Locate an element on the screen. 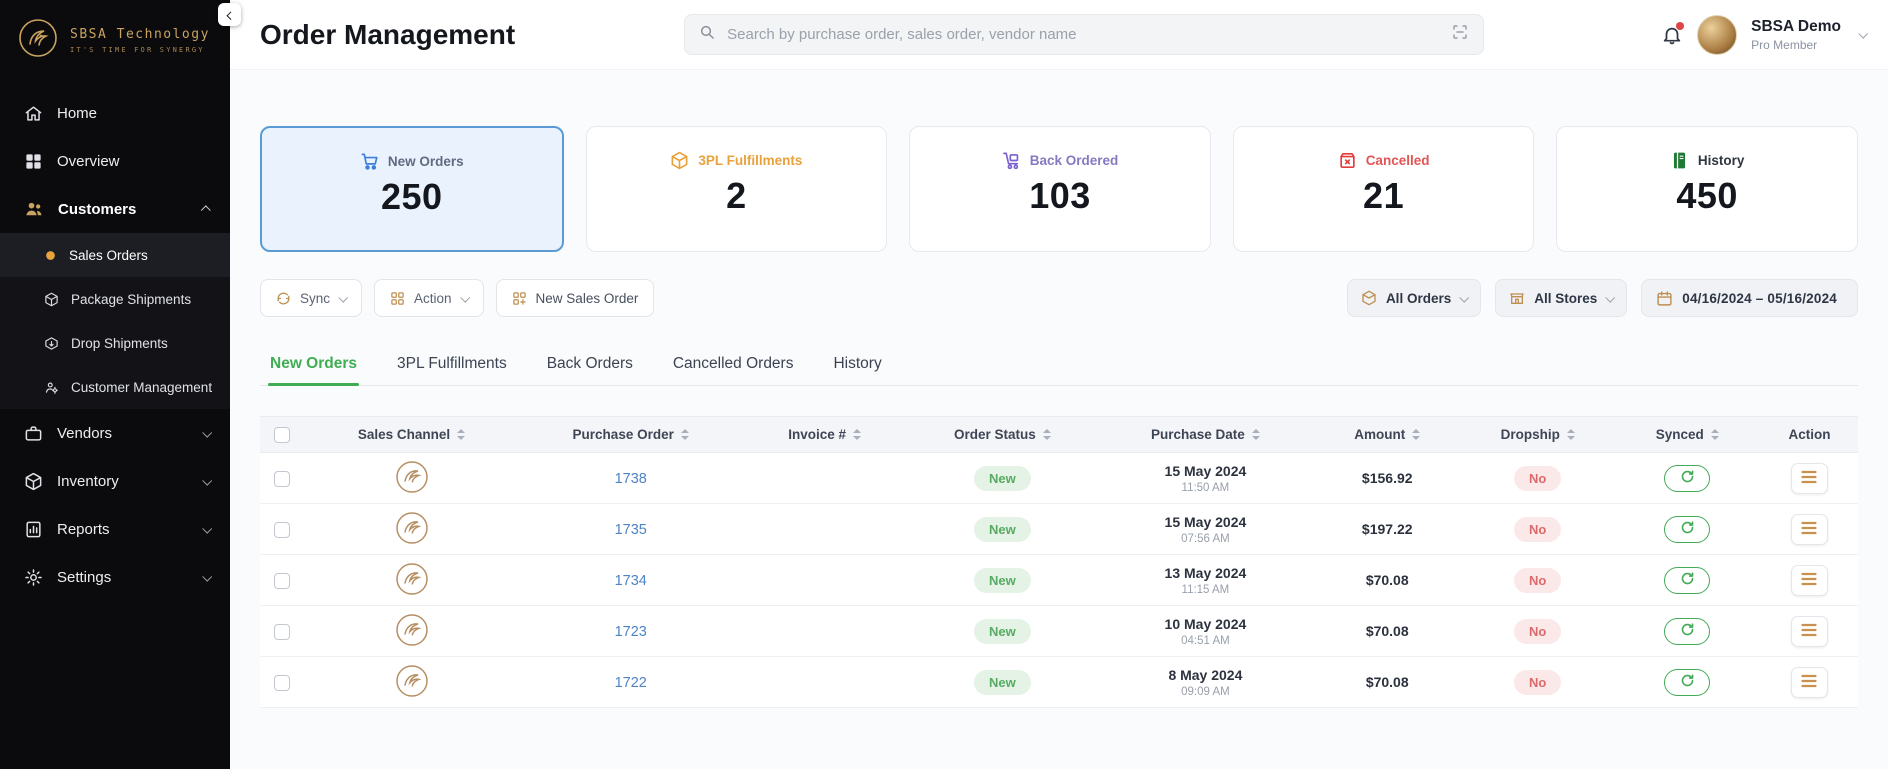  sync-button-label: Sync is located at coordinates (315, 298).